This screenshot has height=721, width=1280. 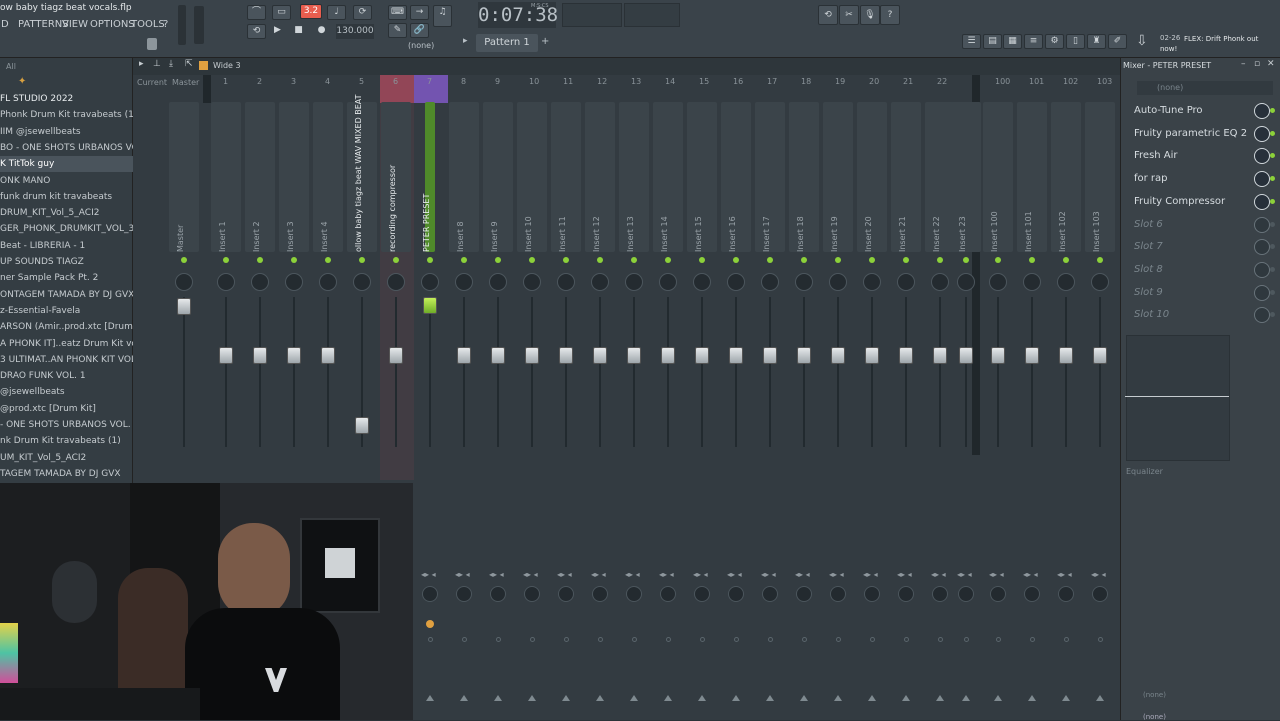 What do you see at coordinates (419, 12) in the screenshot?
I see `step-edit-icon: →` at bounding box center [419, 12].